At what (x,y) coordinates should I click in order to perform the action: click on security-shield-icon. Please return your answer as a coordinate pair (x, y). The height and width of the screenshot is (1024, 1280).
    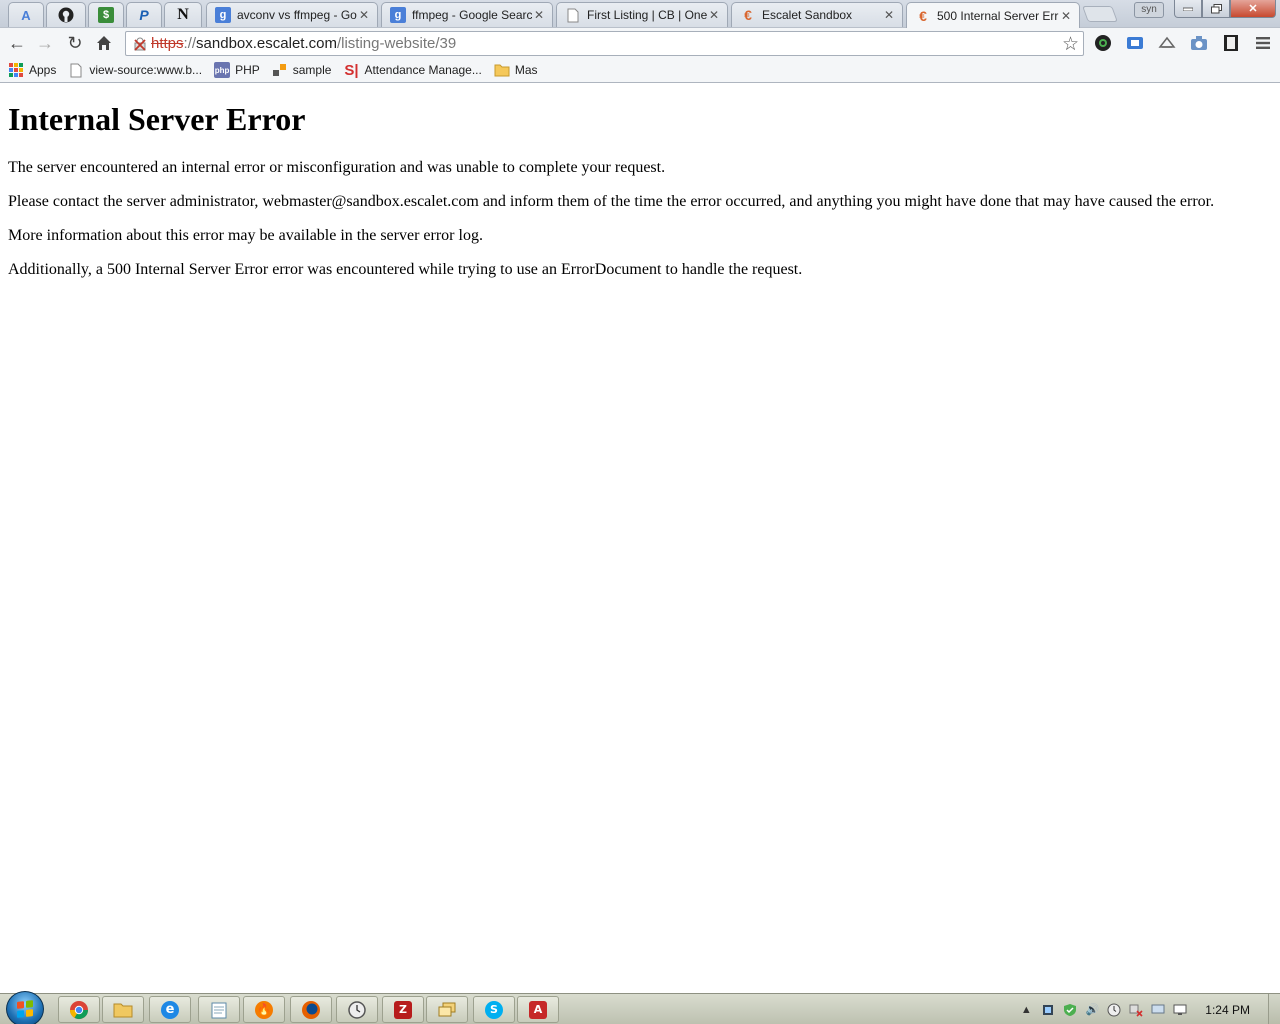
    Looking at the image, I should click on (1070, 1010).